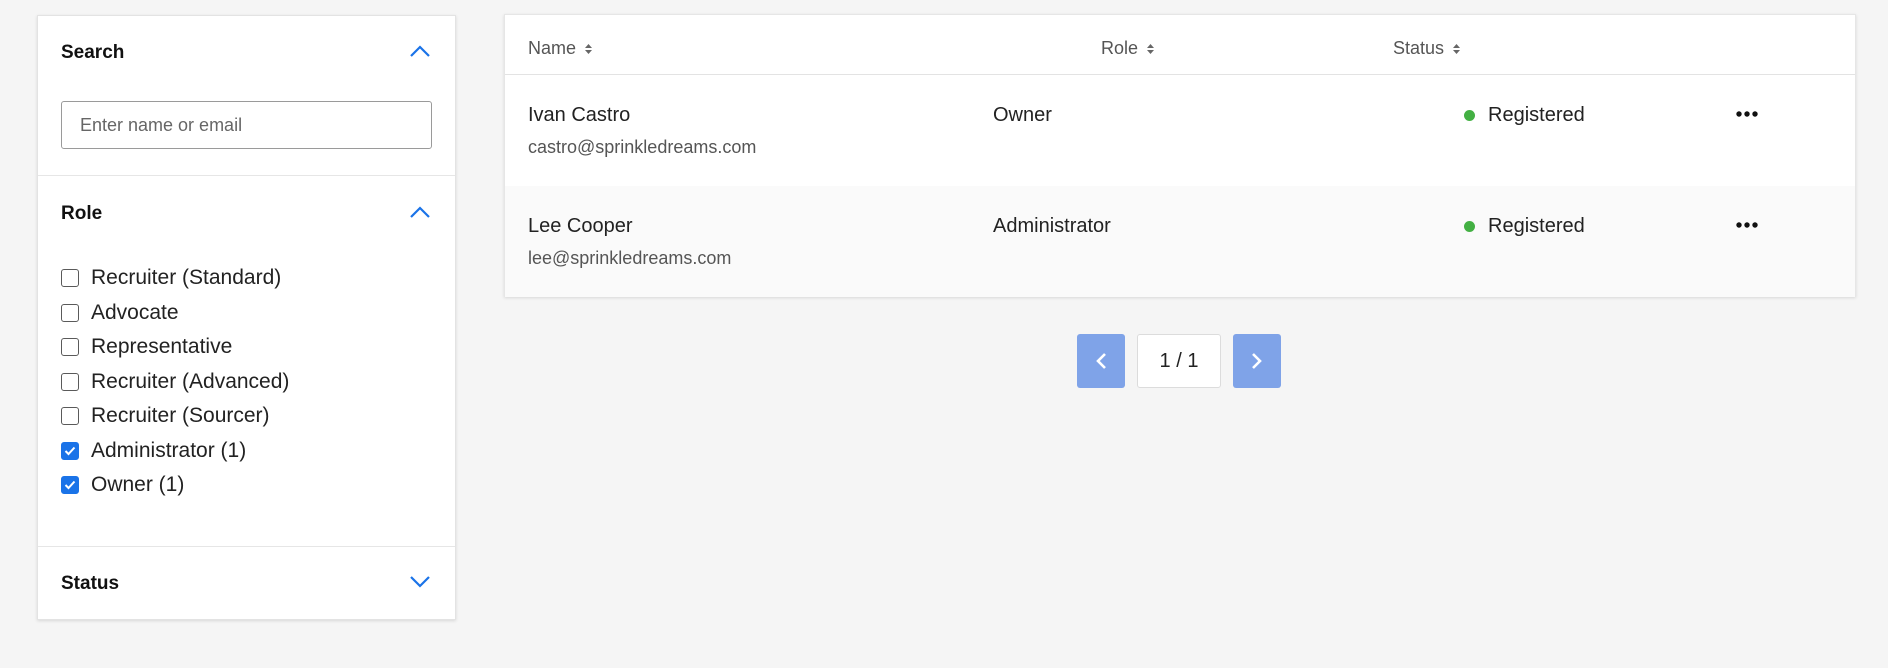  I want to click on role-option: Administrator (1), so click(175, 451).